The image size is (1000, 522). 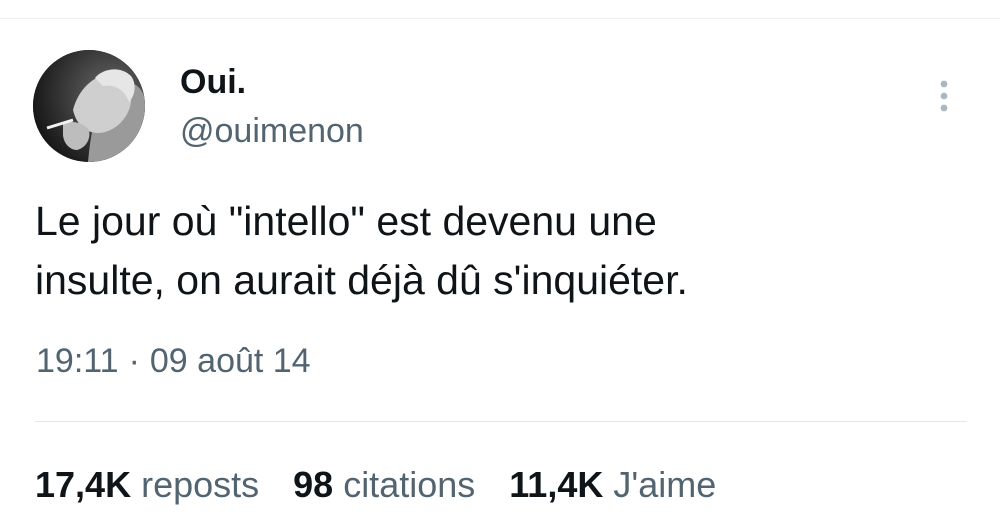 What do you see at coordinates (500, 18) in the screenshot?
I see `top-divider` at bounding box center [500, 18].